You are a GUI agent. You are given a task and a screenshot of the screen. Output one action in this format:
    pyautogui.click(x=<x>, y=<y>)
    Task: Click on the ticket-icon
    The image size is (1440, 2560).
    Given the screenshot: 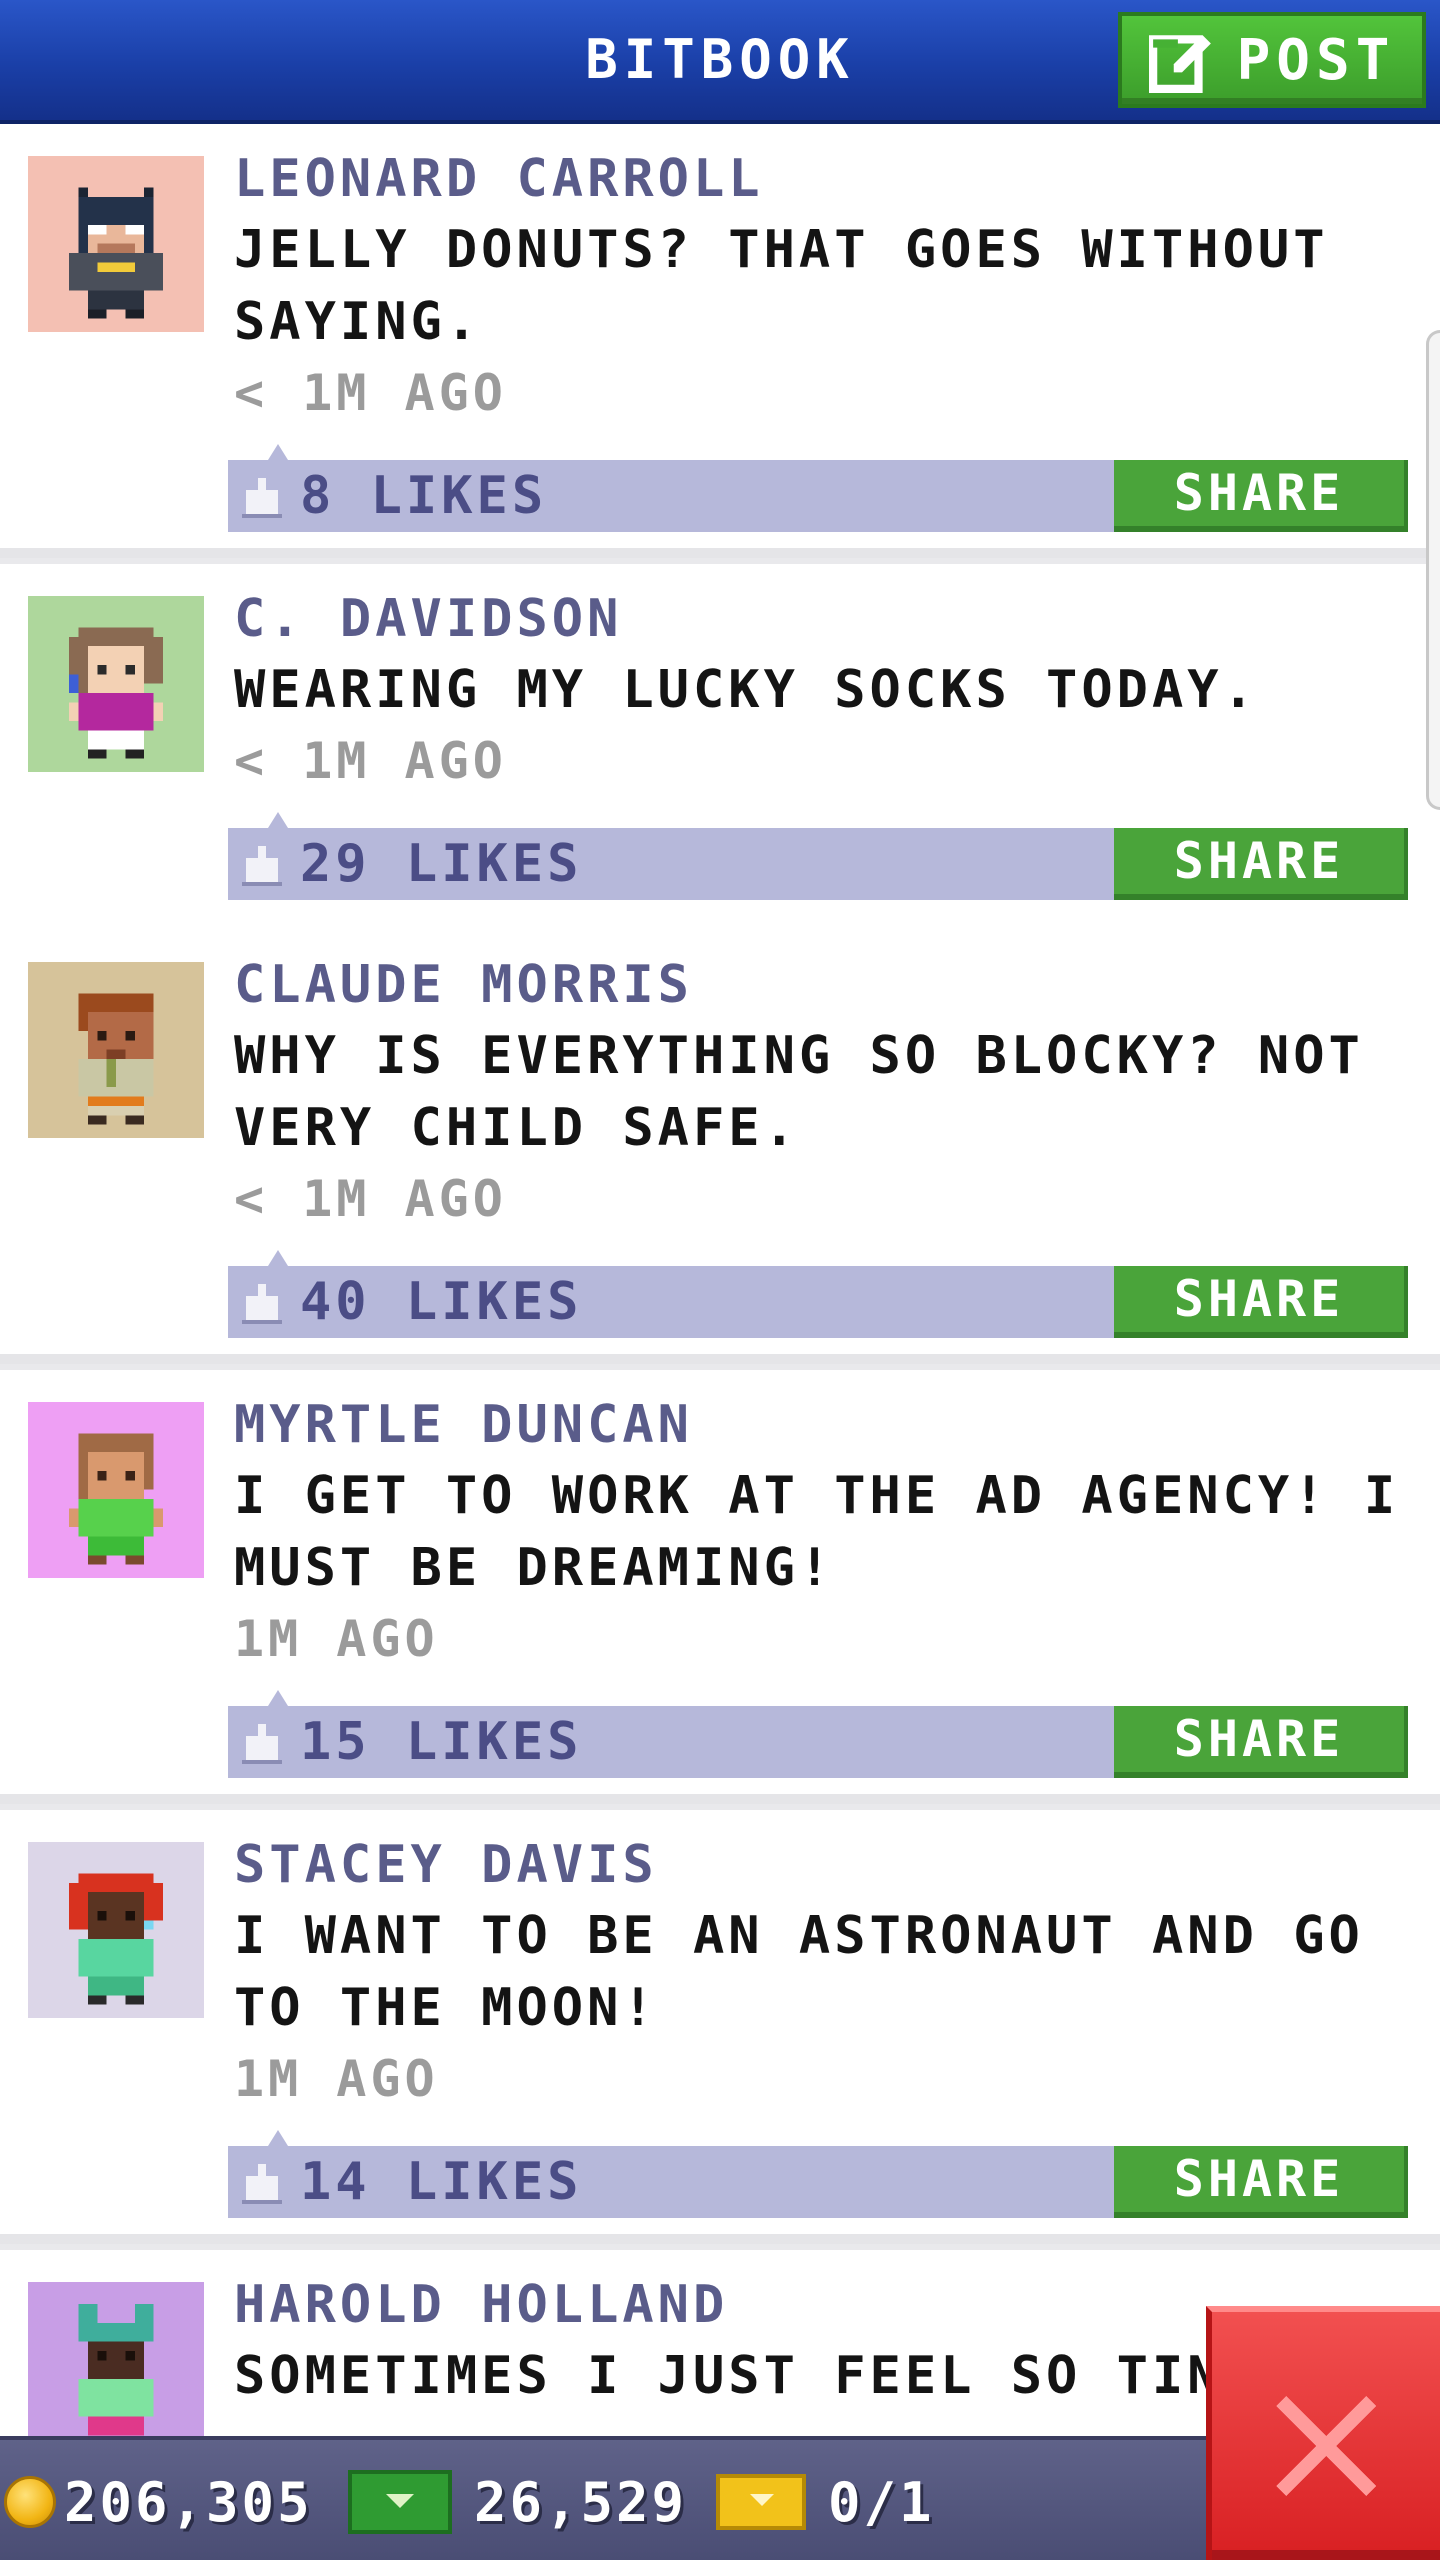 What is the action you would take?
    pyautogui.click(x=761, y=2502)
    